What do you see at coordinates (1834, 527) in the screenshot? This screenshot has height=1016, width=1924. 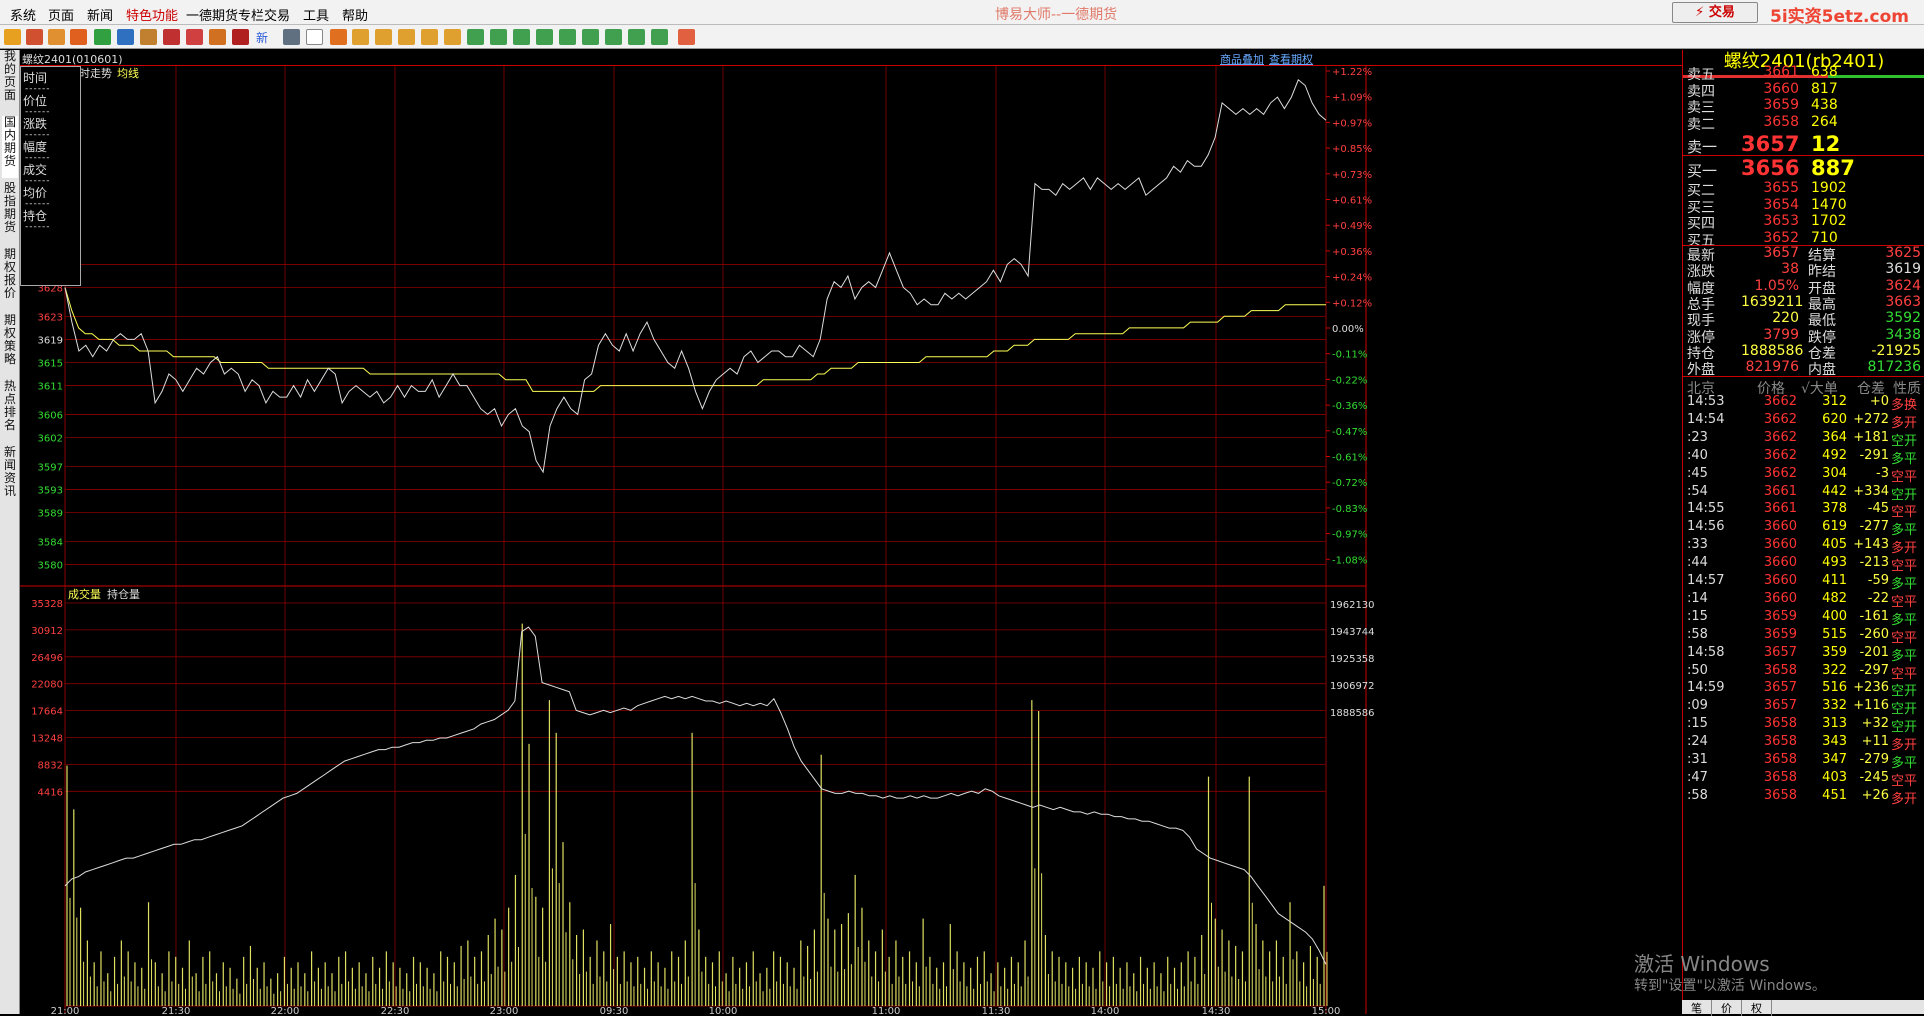 I see `tick-volume: 619` at bounding box center [1834, 527].